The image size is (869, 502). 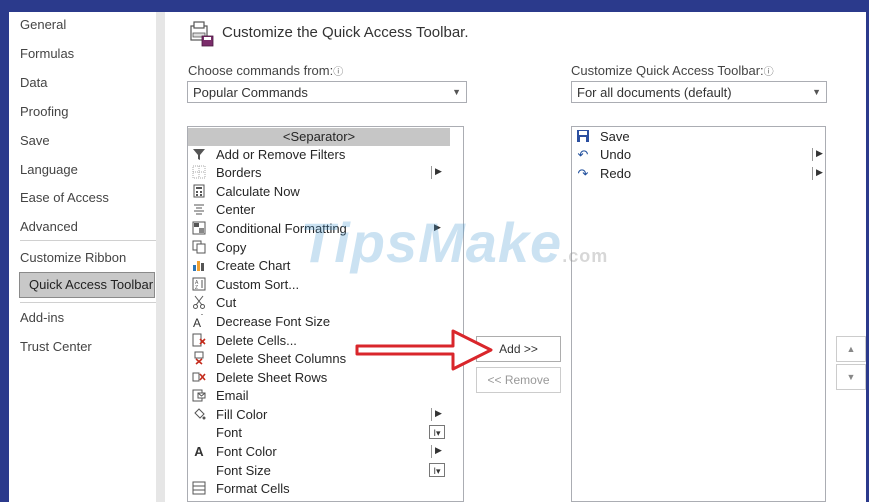 What do you see at coordinates (73, 257) in the screenshot?
I see `sidebar-item-customize-ribbon: Customize Ribbon` at bounding box center [73, 257].